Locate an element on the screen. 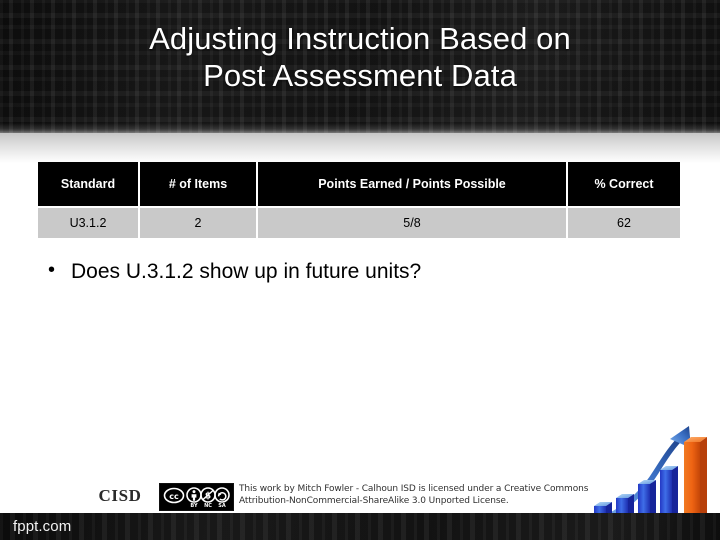  list-item: Does U.3.1.2 show up in future units? is located at coordinates (350, 271).